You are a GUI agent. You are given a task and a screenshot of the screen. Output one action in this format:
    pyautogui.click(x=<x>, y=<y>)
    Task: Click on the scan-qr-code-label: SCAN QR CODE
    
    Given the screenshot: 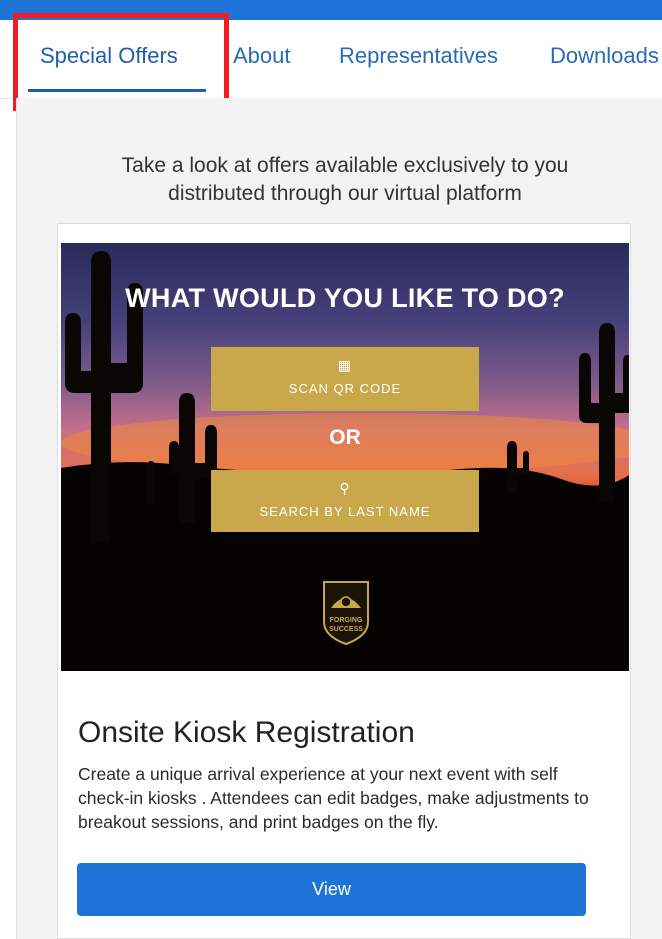 What is the action you would take?
    pyautogui.click(x=345, y=388)
    